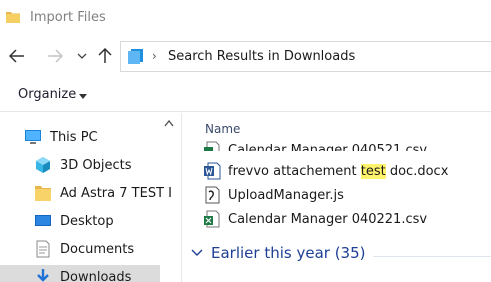  I want to click on sidebar-item-desktop: Desktop, so click(74, 221).